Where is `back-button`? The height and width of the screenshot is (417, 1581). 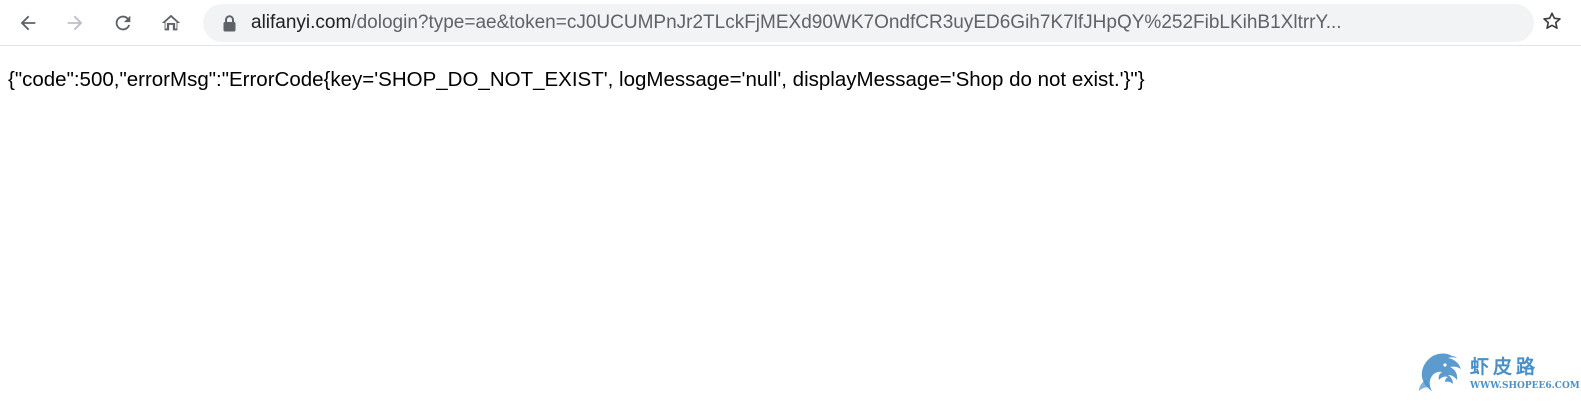
back-button is located at coordinates (28, 23).